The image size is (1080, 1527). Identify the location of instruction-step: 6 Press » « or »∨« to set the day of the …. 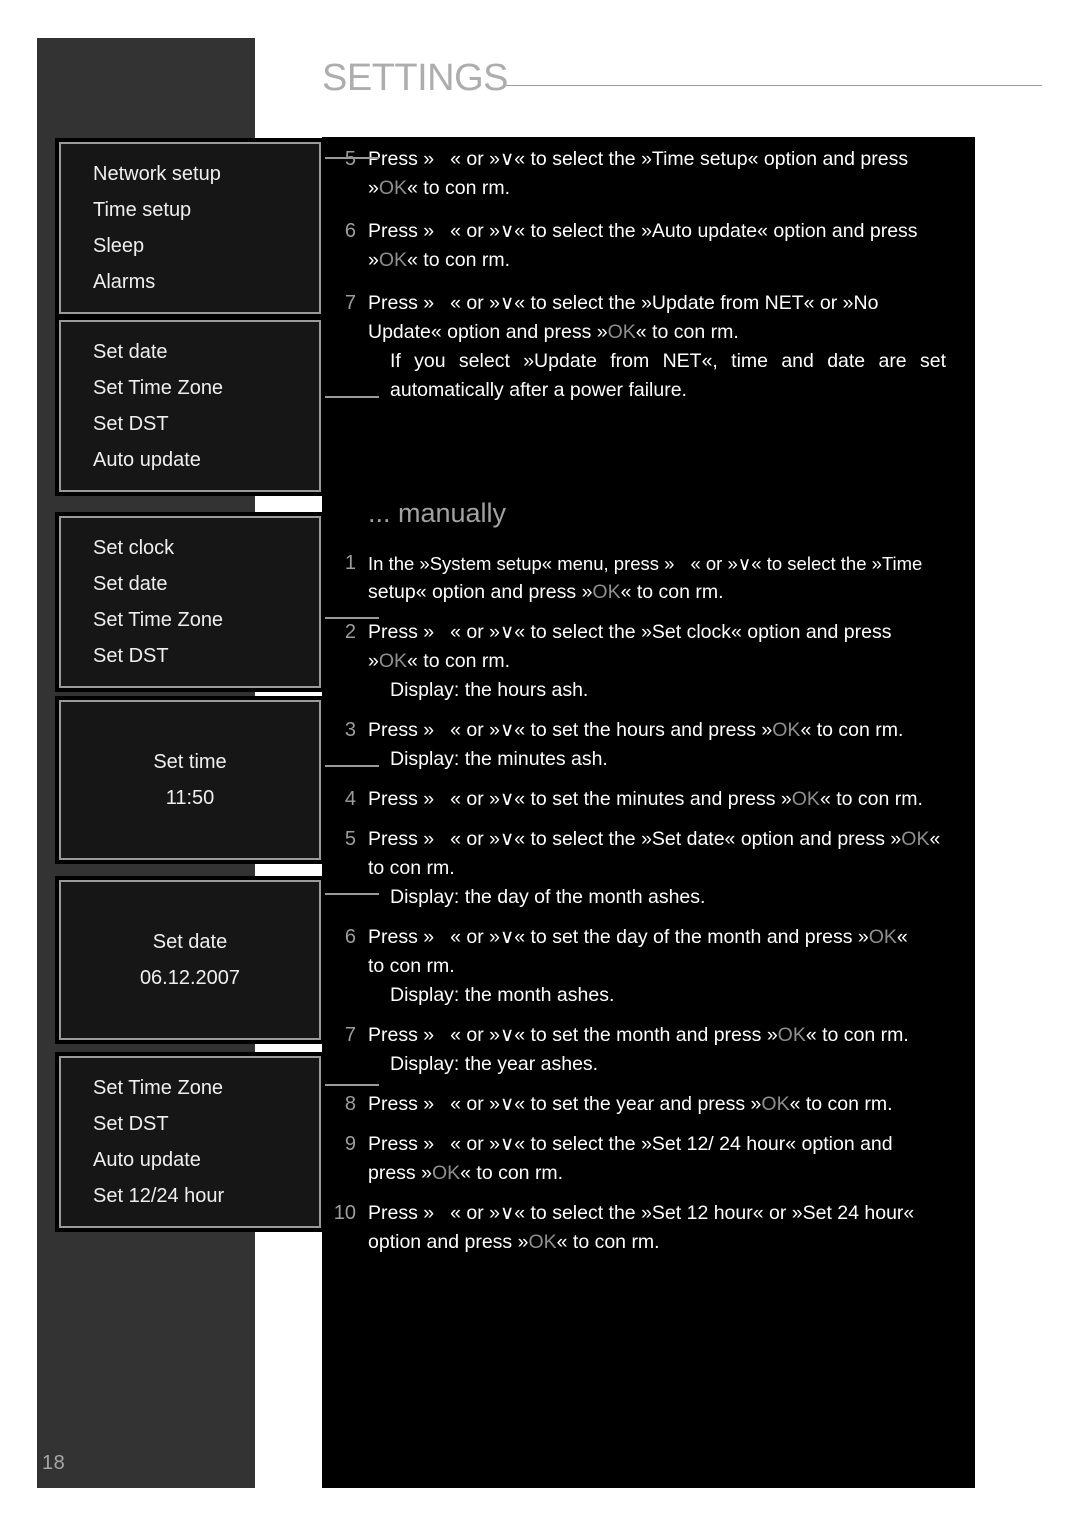
(648, 966).